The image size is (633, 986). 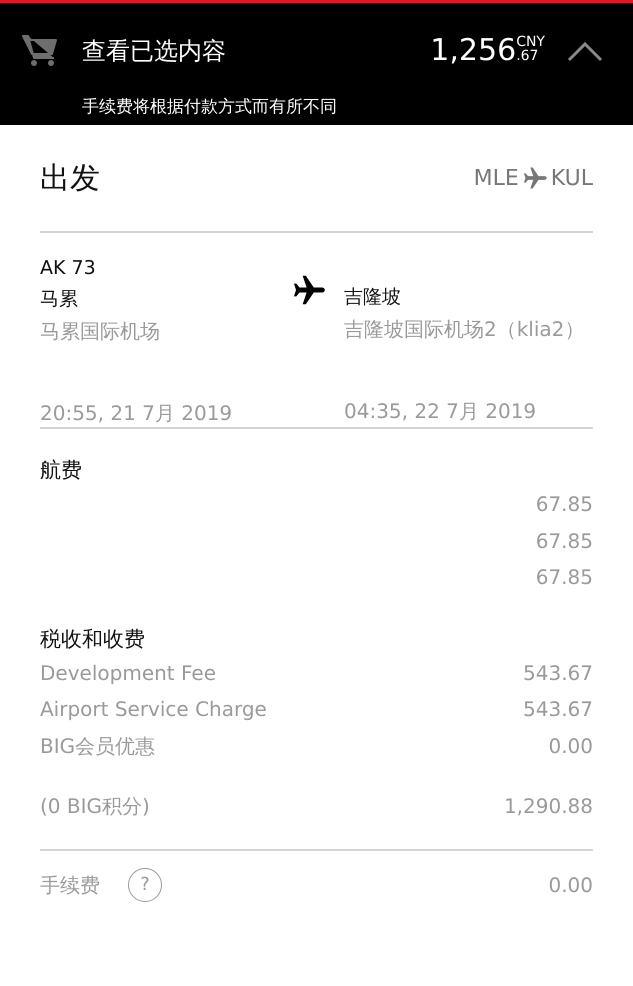 I want to click on section-heading: 航费, so click(x=61, y=470).